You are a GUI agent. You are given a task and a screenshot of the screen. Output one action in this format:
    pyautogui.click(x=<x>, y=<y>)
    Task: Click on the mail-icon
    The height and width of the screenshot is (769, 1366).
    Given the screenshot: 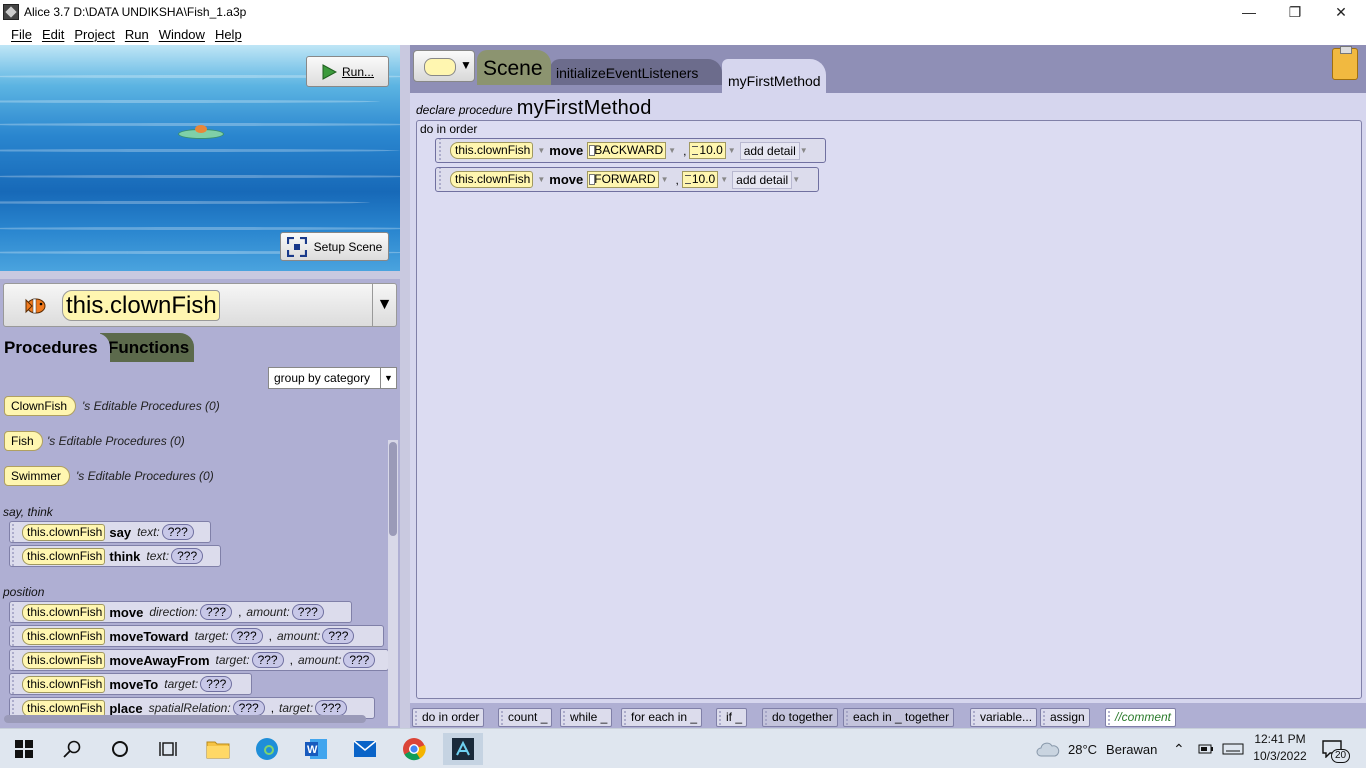 What is the action you would take?
    pyautogui.click(x=365, y=748)
    